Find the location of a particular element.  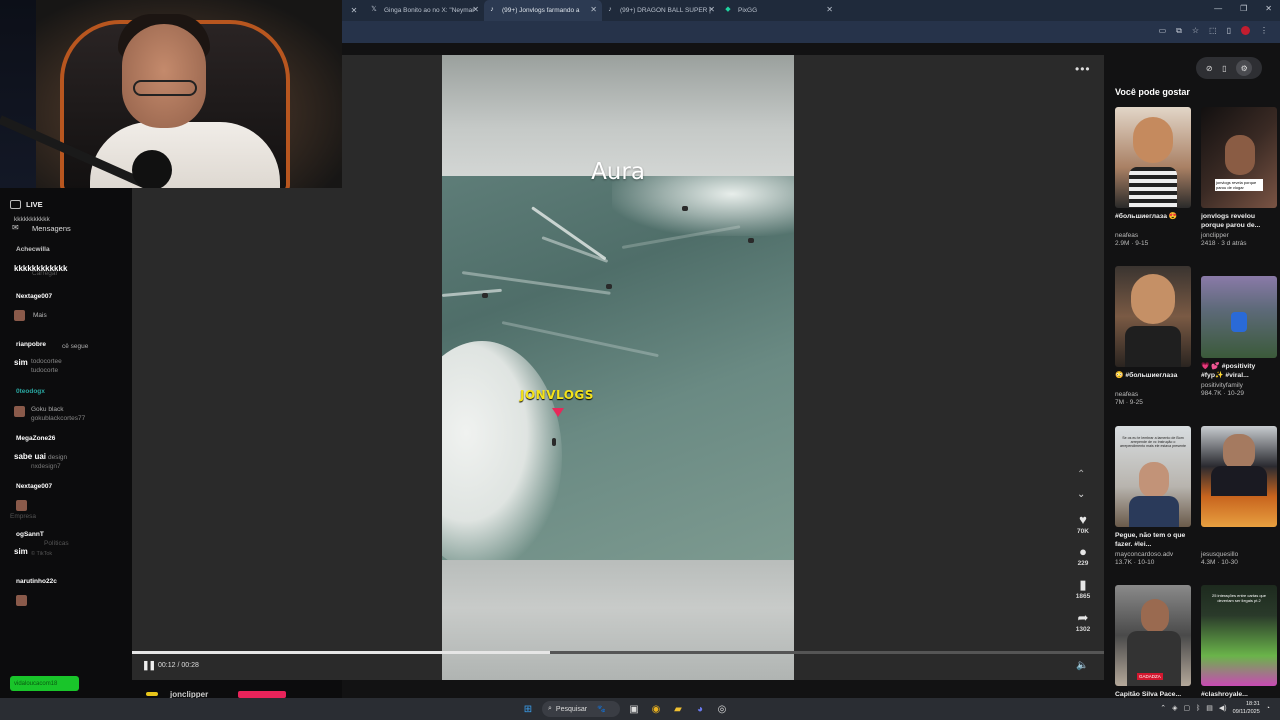

recommended-author: neafeas is located at coordinates (1127, 235).